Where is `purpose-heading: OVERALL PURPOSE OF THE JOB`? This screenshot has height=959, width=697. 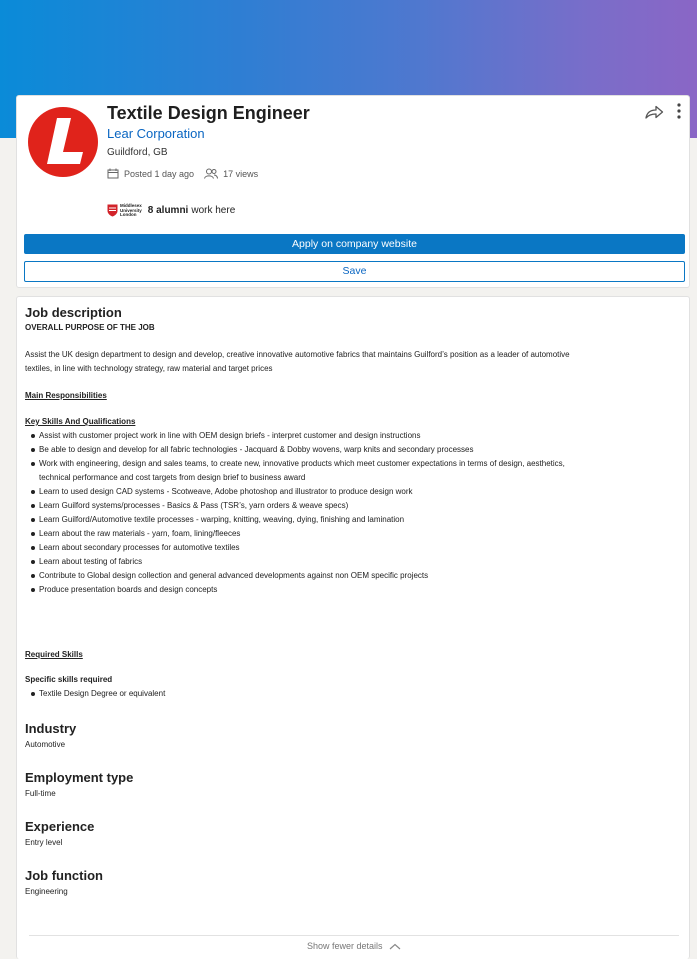
purpose-heading: OVERALL PURPOSE OF THE JOB is located at coordinates (90, 327).